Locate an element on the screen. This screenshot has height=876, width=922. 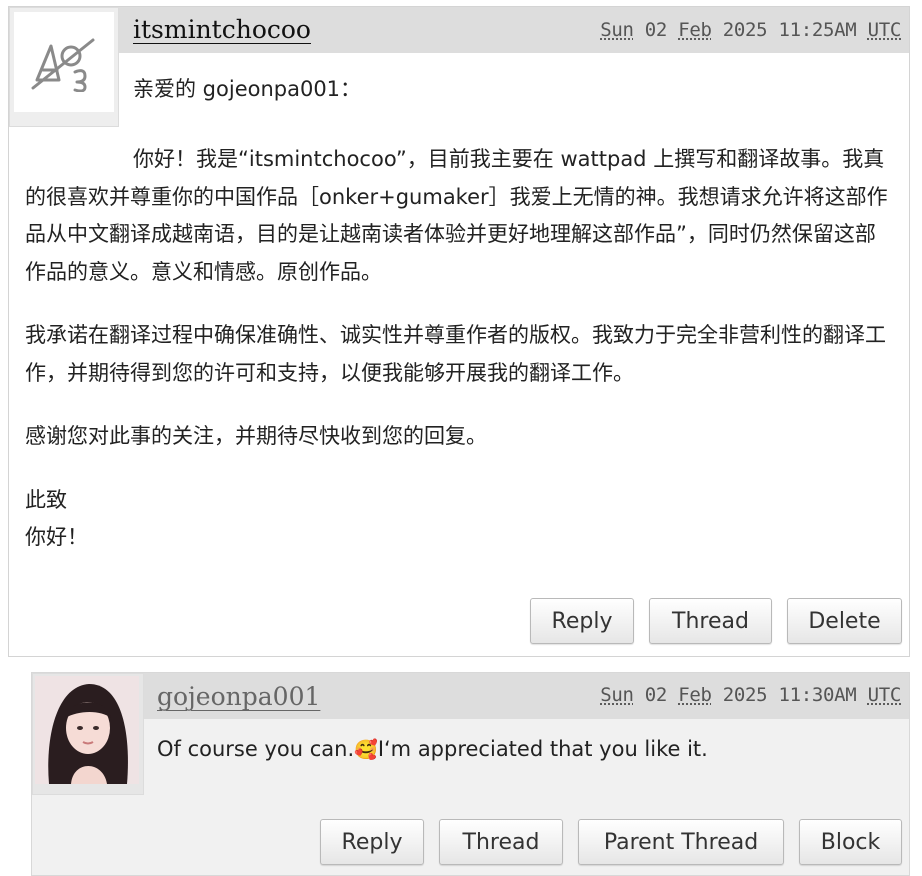
paragraph: 感谢您对此事的关注，并期待尽快收到您的回复。 is located at coordinates (256, 436).